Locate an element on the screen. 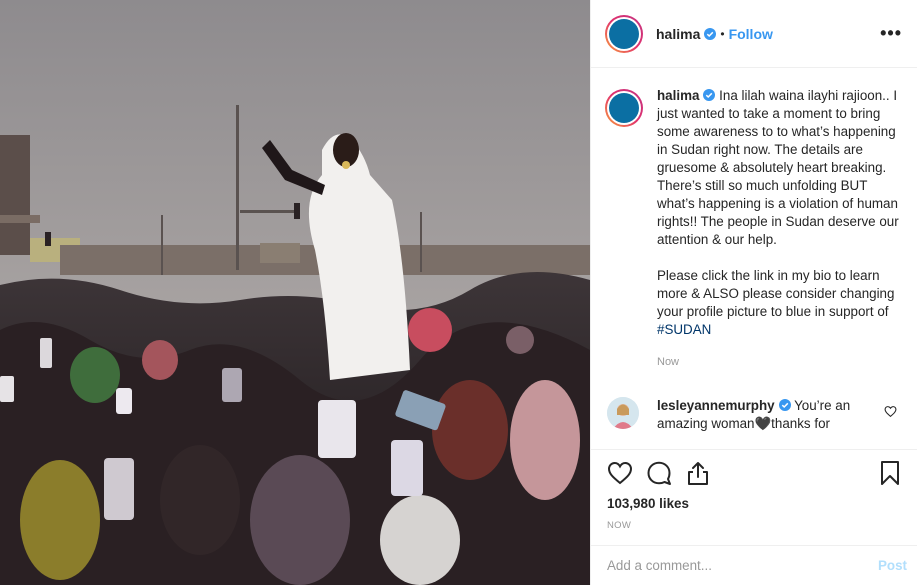  action-icons is located at coordinates (754, 473).